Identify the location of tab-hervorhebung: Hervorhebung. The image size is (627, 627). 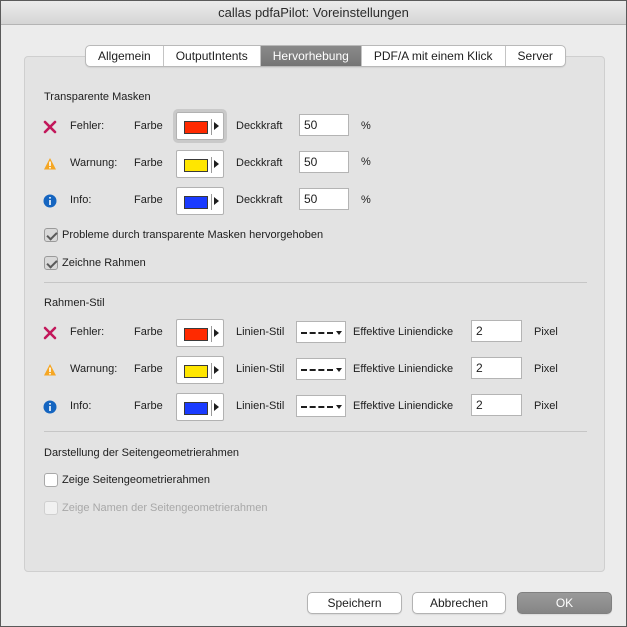
(311, 56).